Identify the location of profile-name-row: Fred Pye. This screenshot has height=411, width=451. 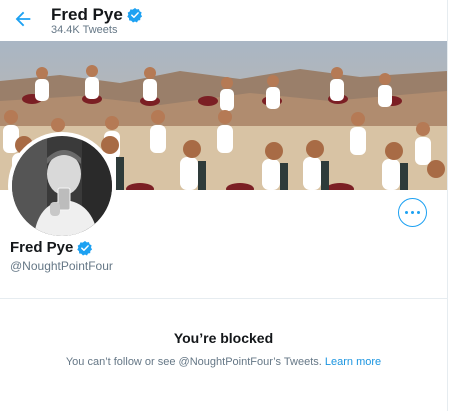
(51, 247).